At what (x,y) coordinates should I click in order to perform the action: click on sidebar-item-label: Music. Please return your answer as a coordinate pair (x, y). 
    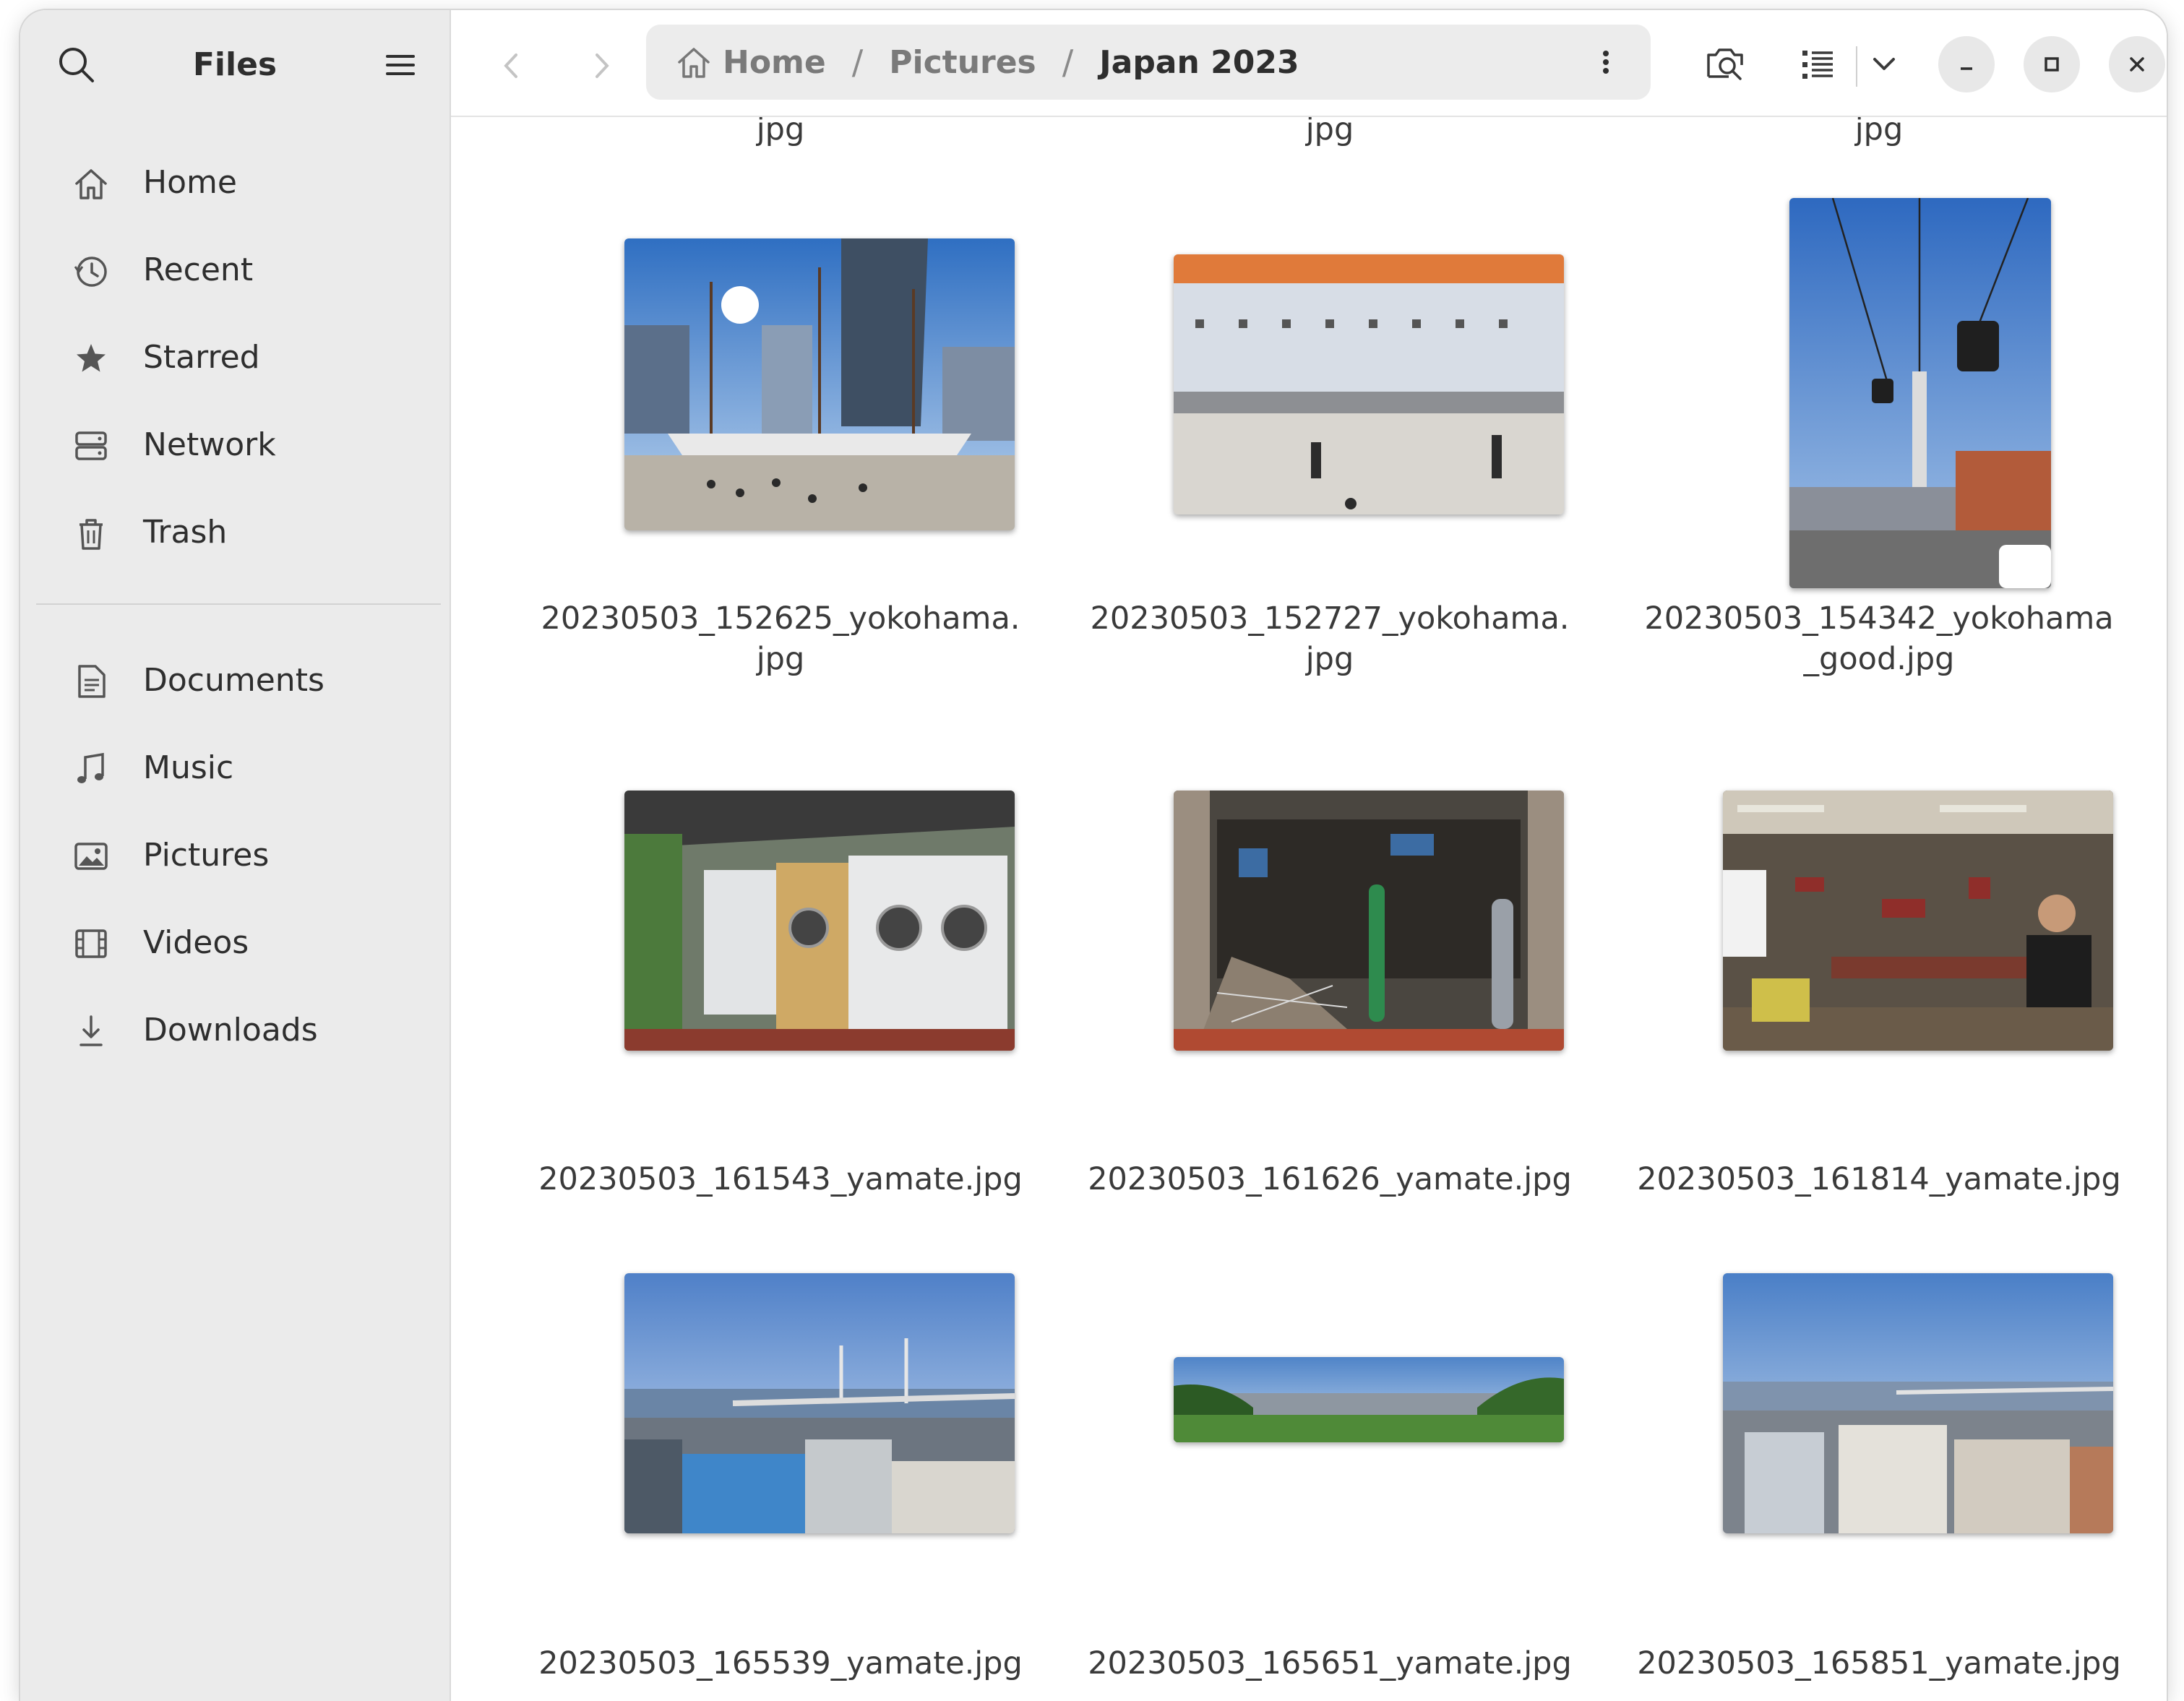
    Looking at the image, I should click on (188, 767).